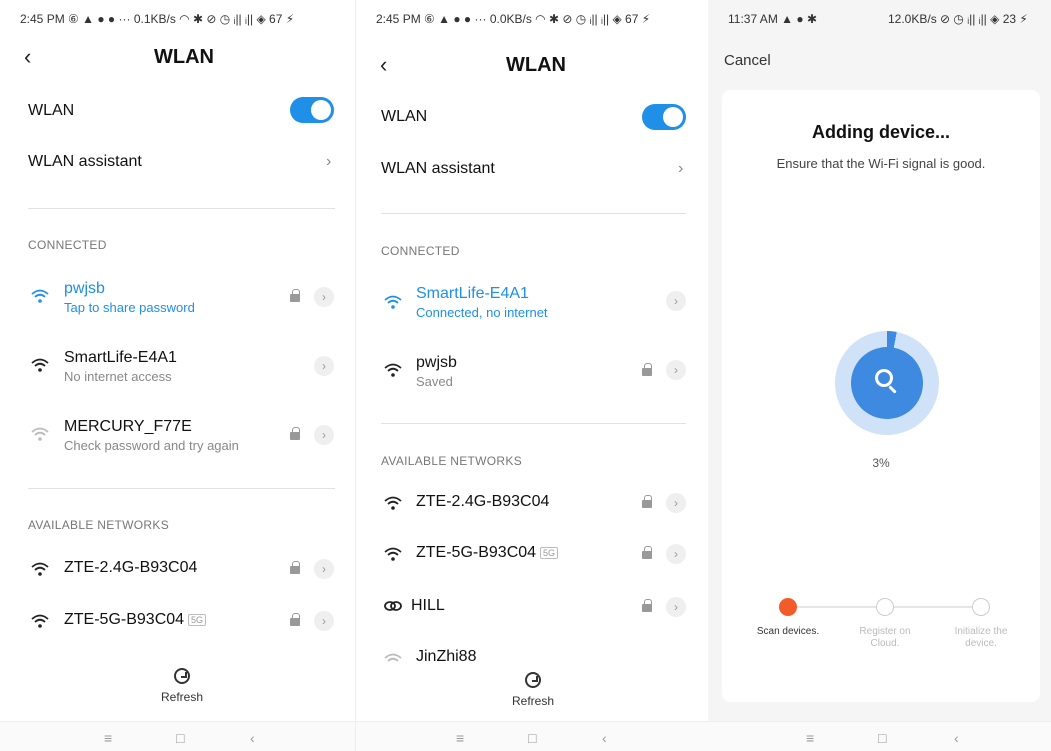 The image size is (1051, 751). What do you see at coordinates (129, 297) in the screenshot?
I see `network-item: pwjsb Tap to share password` at bounding box center [129, 297].